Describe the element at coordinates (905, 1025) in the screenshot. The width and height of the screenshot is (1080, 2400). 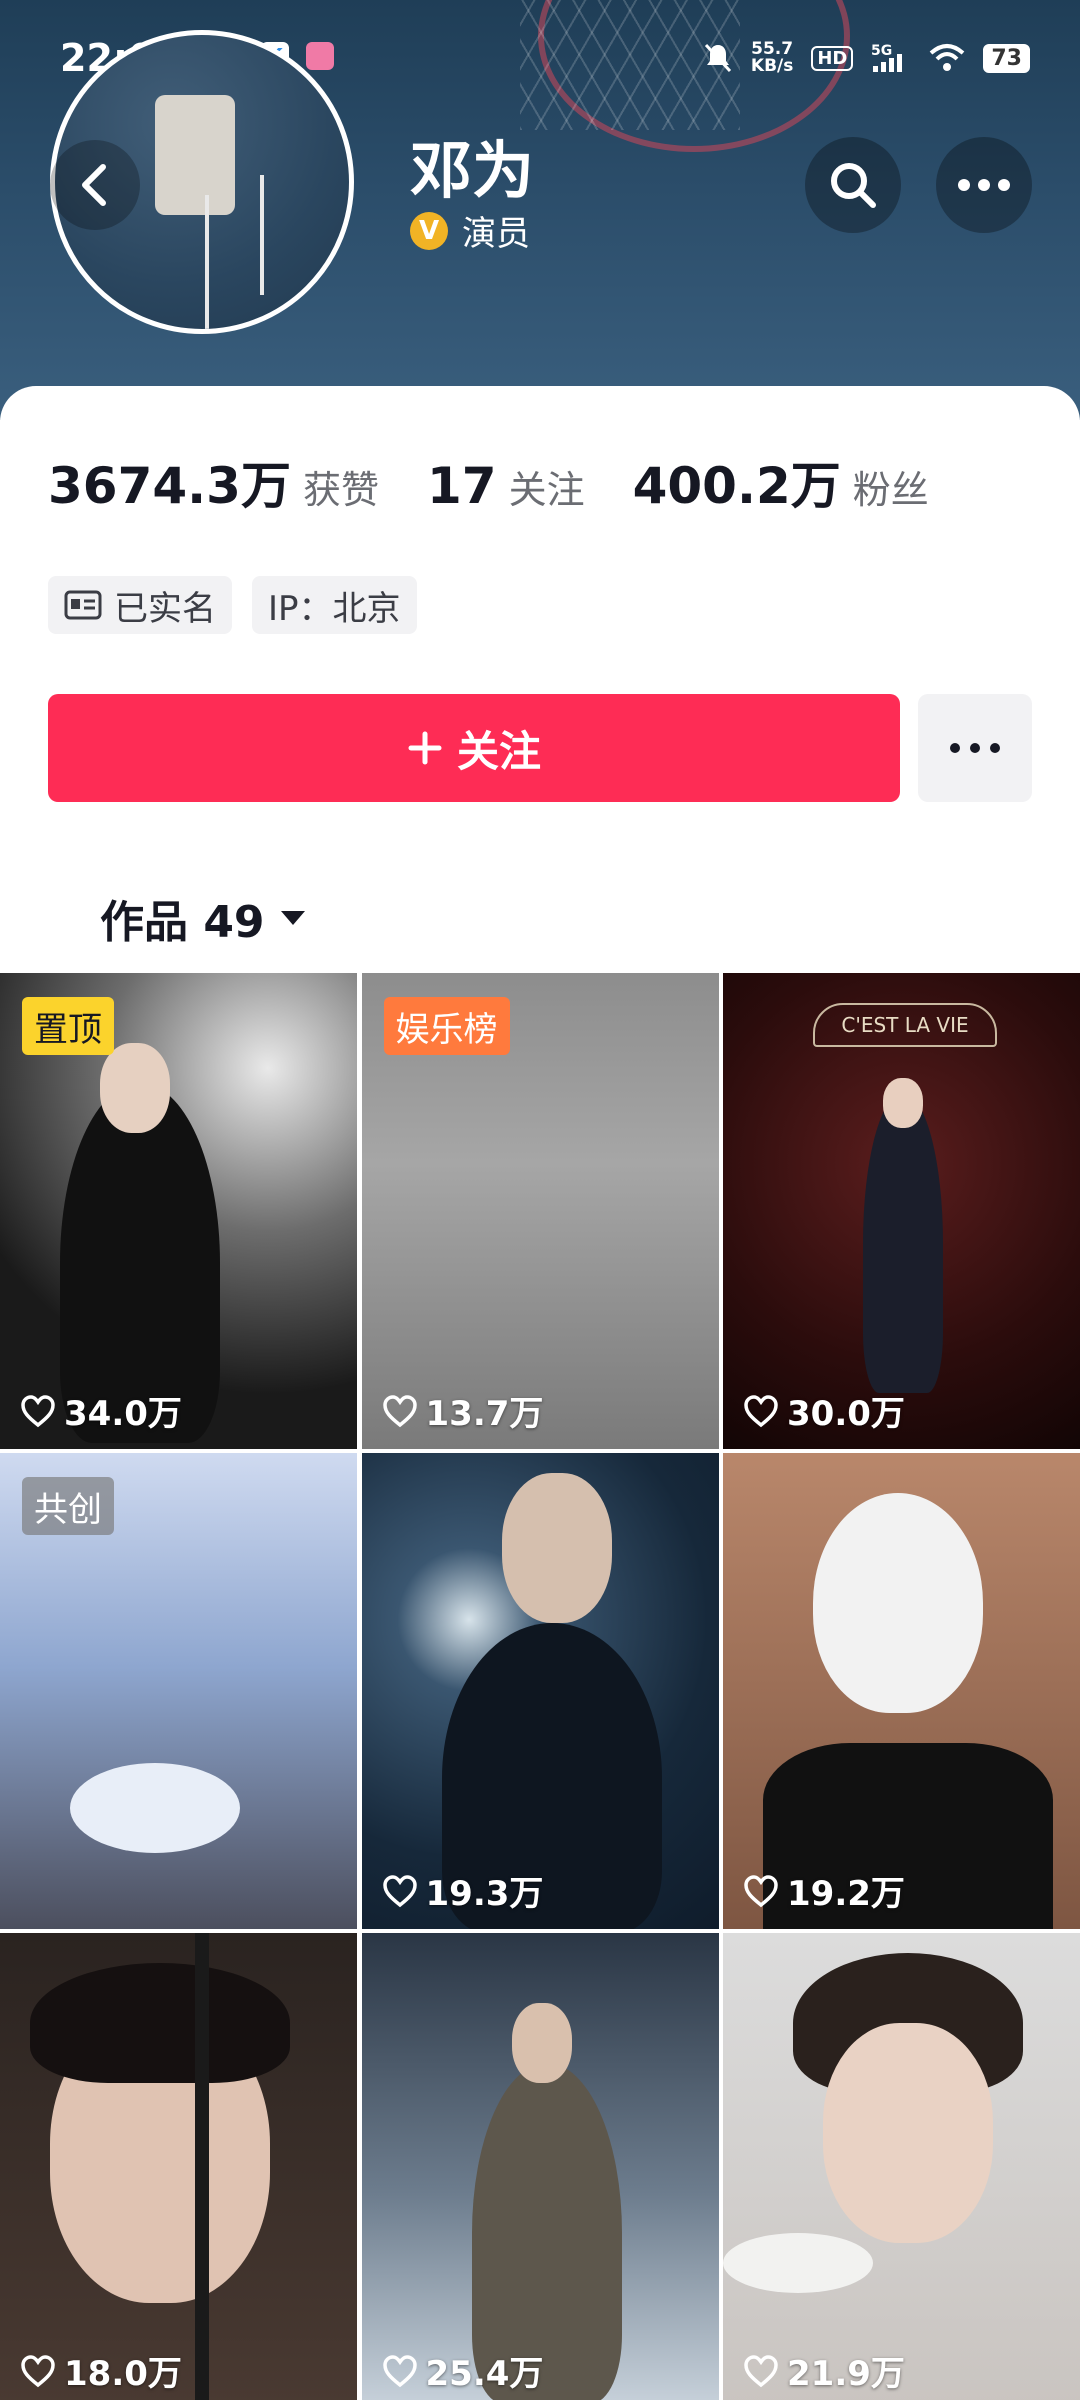
I see `tile-sign: C'EST LA VIE` at that location.